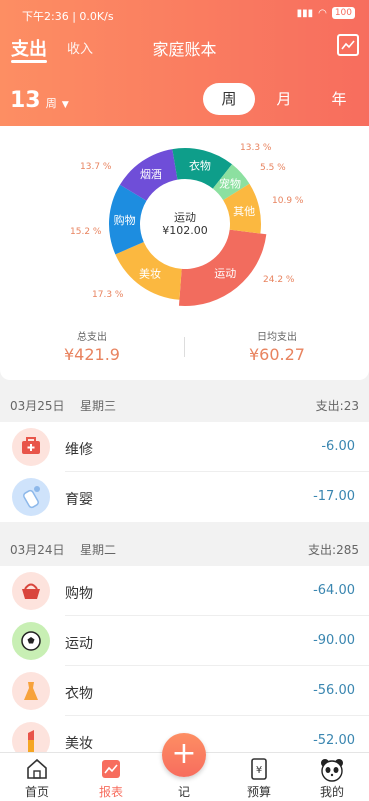 This screenshot has height=801, width=369. I want to click on period-segment: 周 月 年, so click(284, 99).